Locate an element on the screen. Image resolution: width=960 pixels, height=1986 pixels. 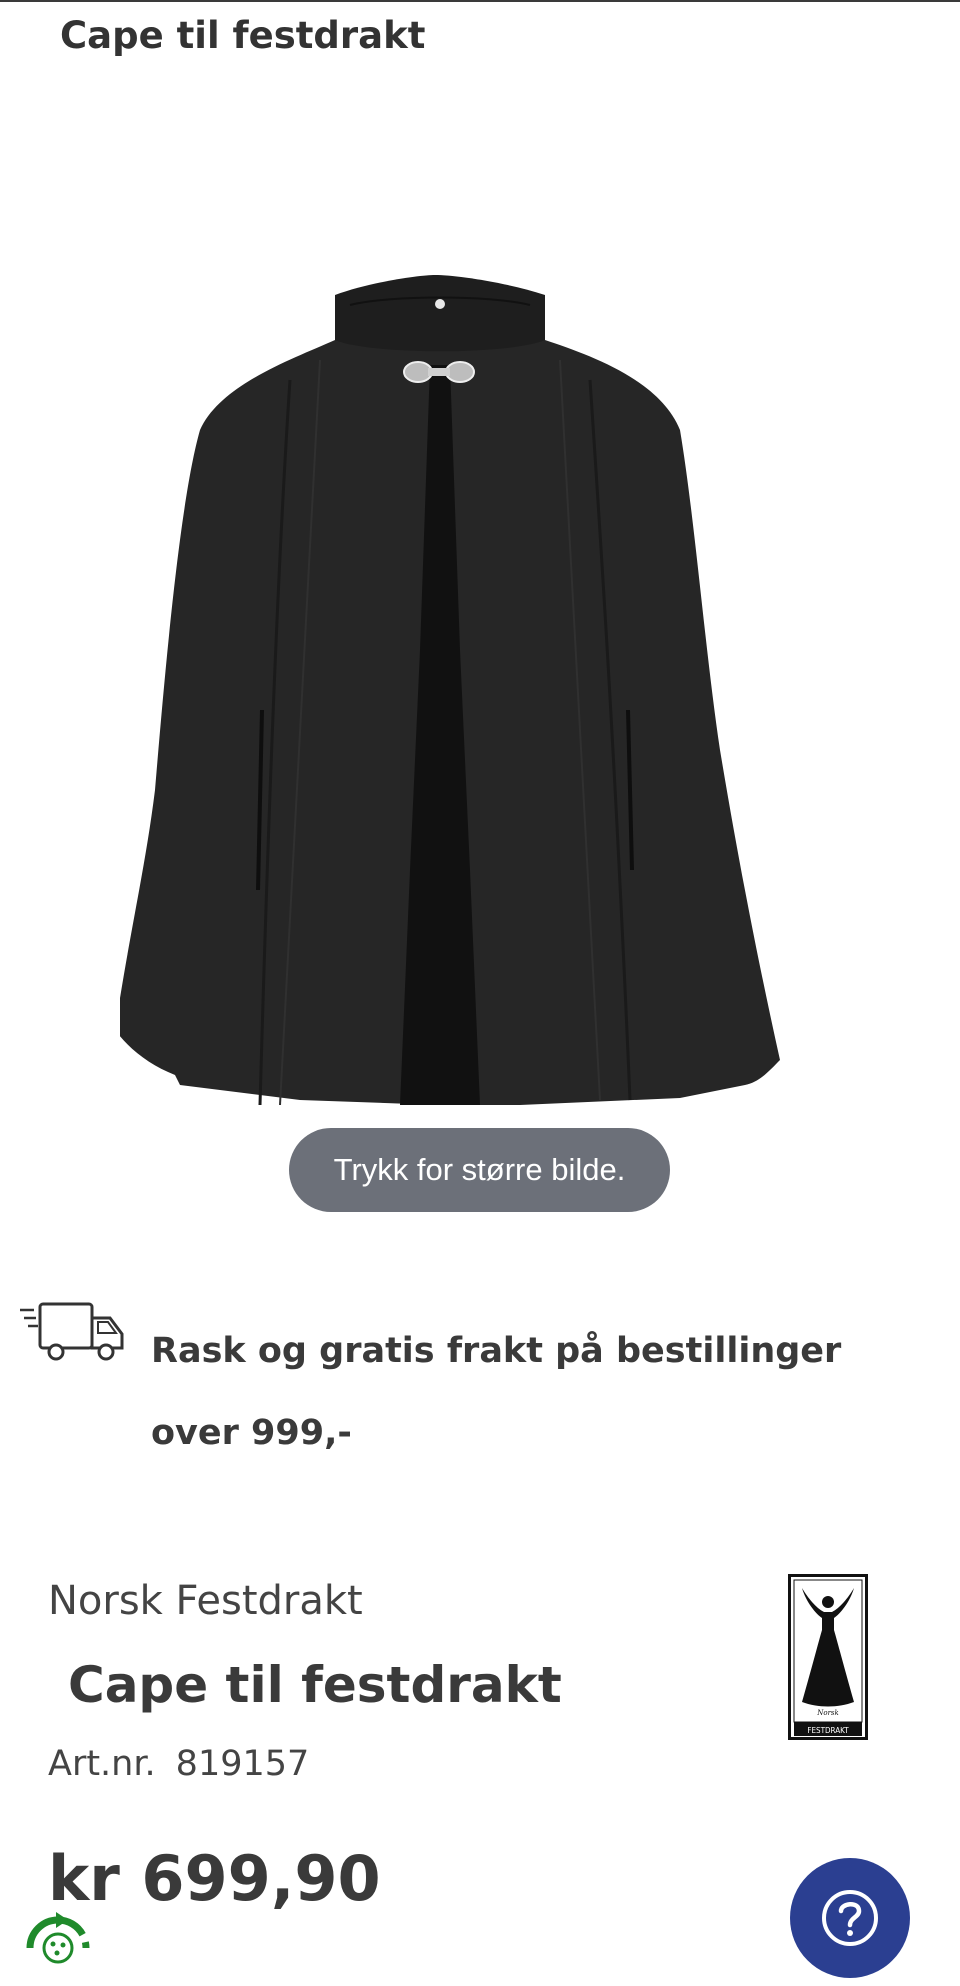
brand-name: Norsk Festdrakt is located at coordinates (205, 1601).